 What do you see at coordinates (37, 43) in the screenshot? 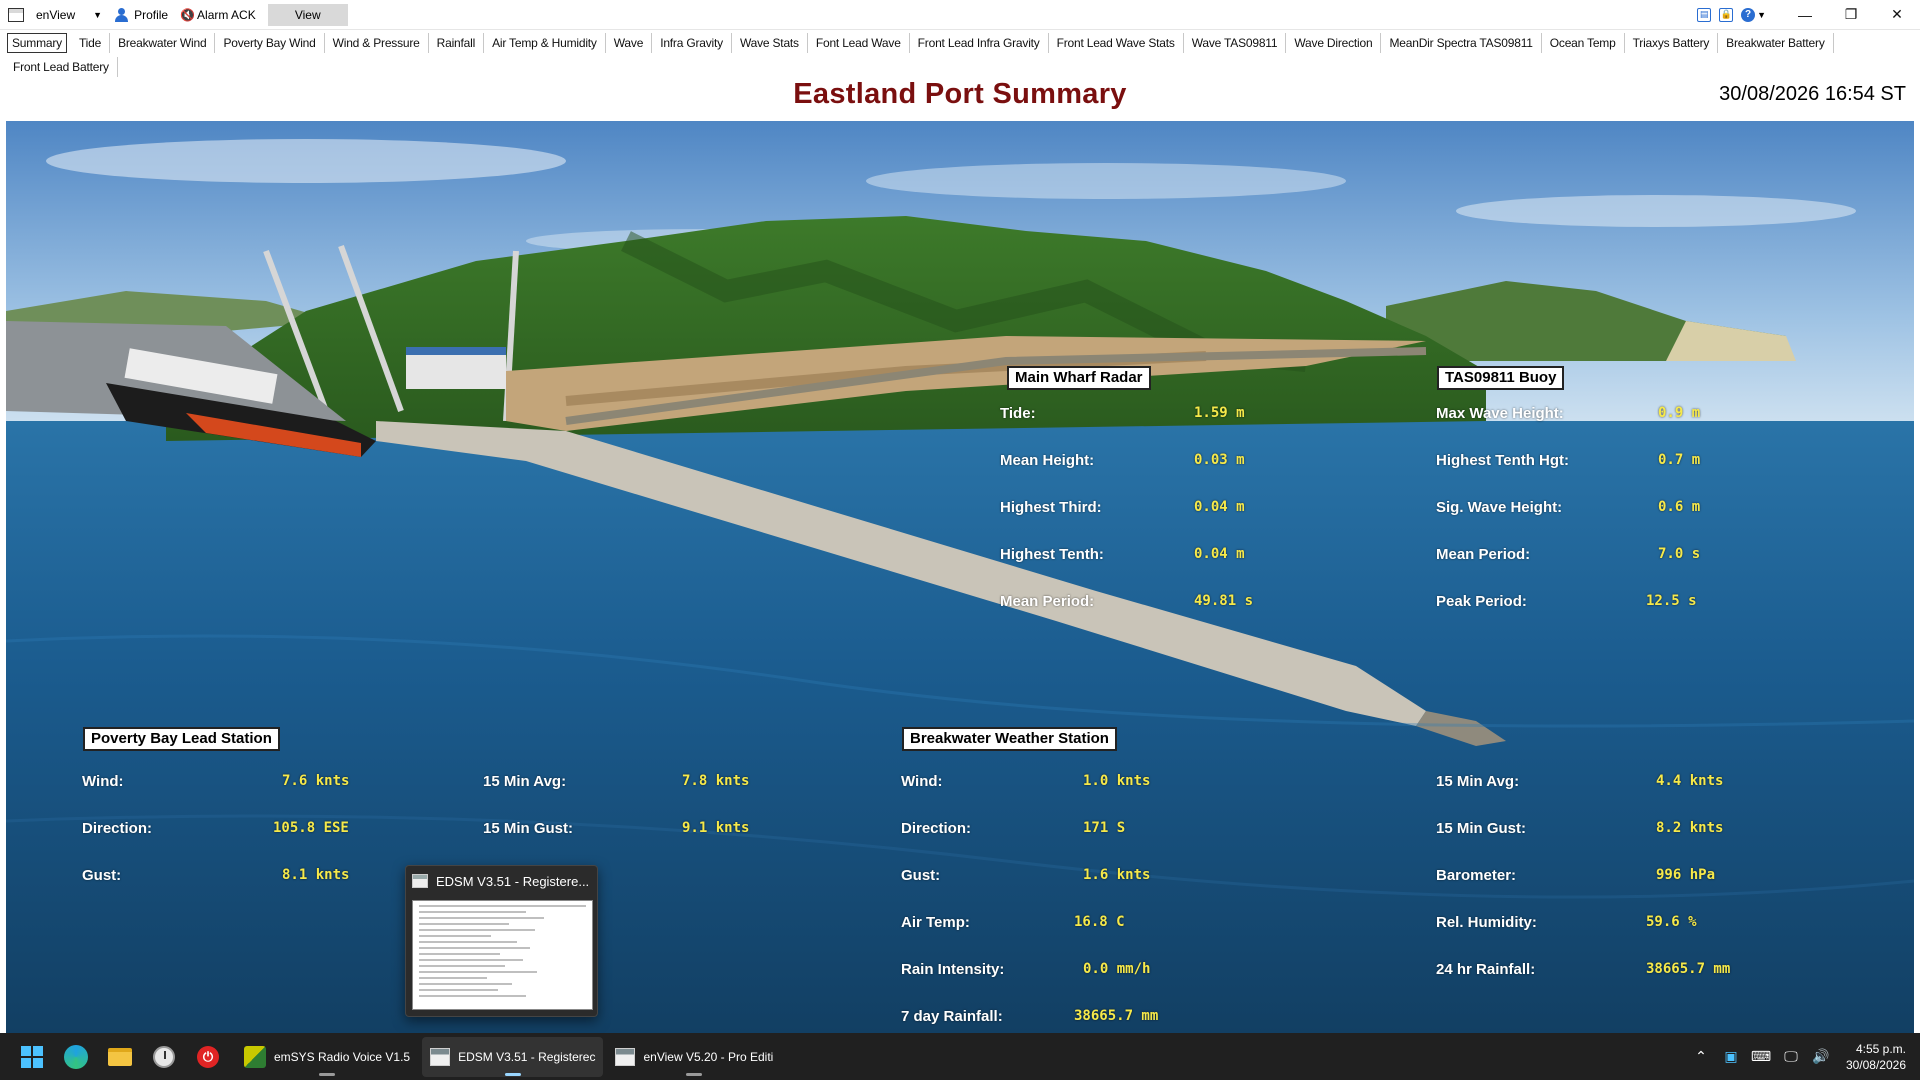
I see `tab-summary: Summary` at bounding box center [37, 43].